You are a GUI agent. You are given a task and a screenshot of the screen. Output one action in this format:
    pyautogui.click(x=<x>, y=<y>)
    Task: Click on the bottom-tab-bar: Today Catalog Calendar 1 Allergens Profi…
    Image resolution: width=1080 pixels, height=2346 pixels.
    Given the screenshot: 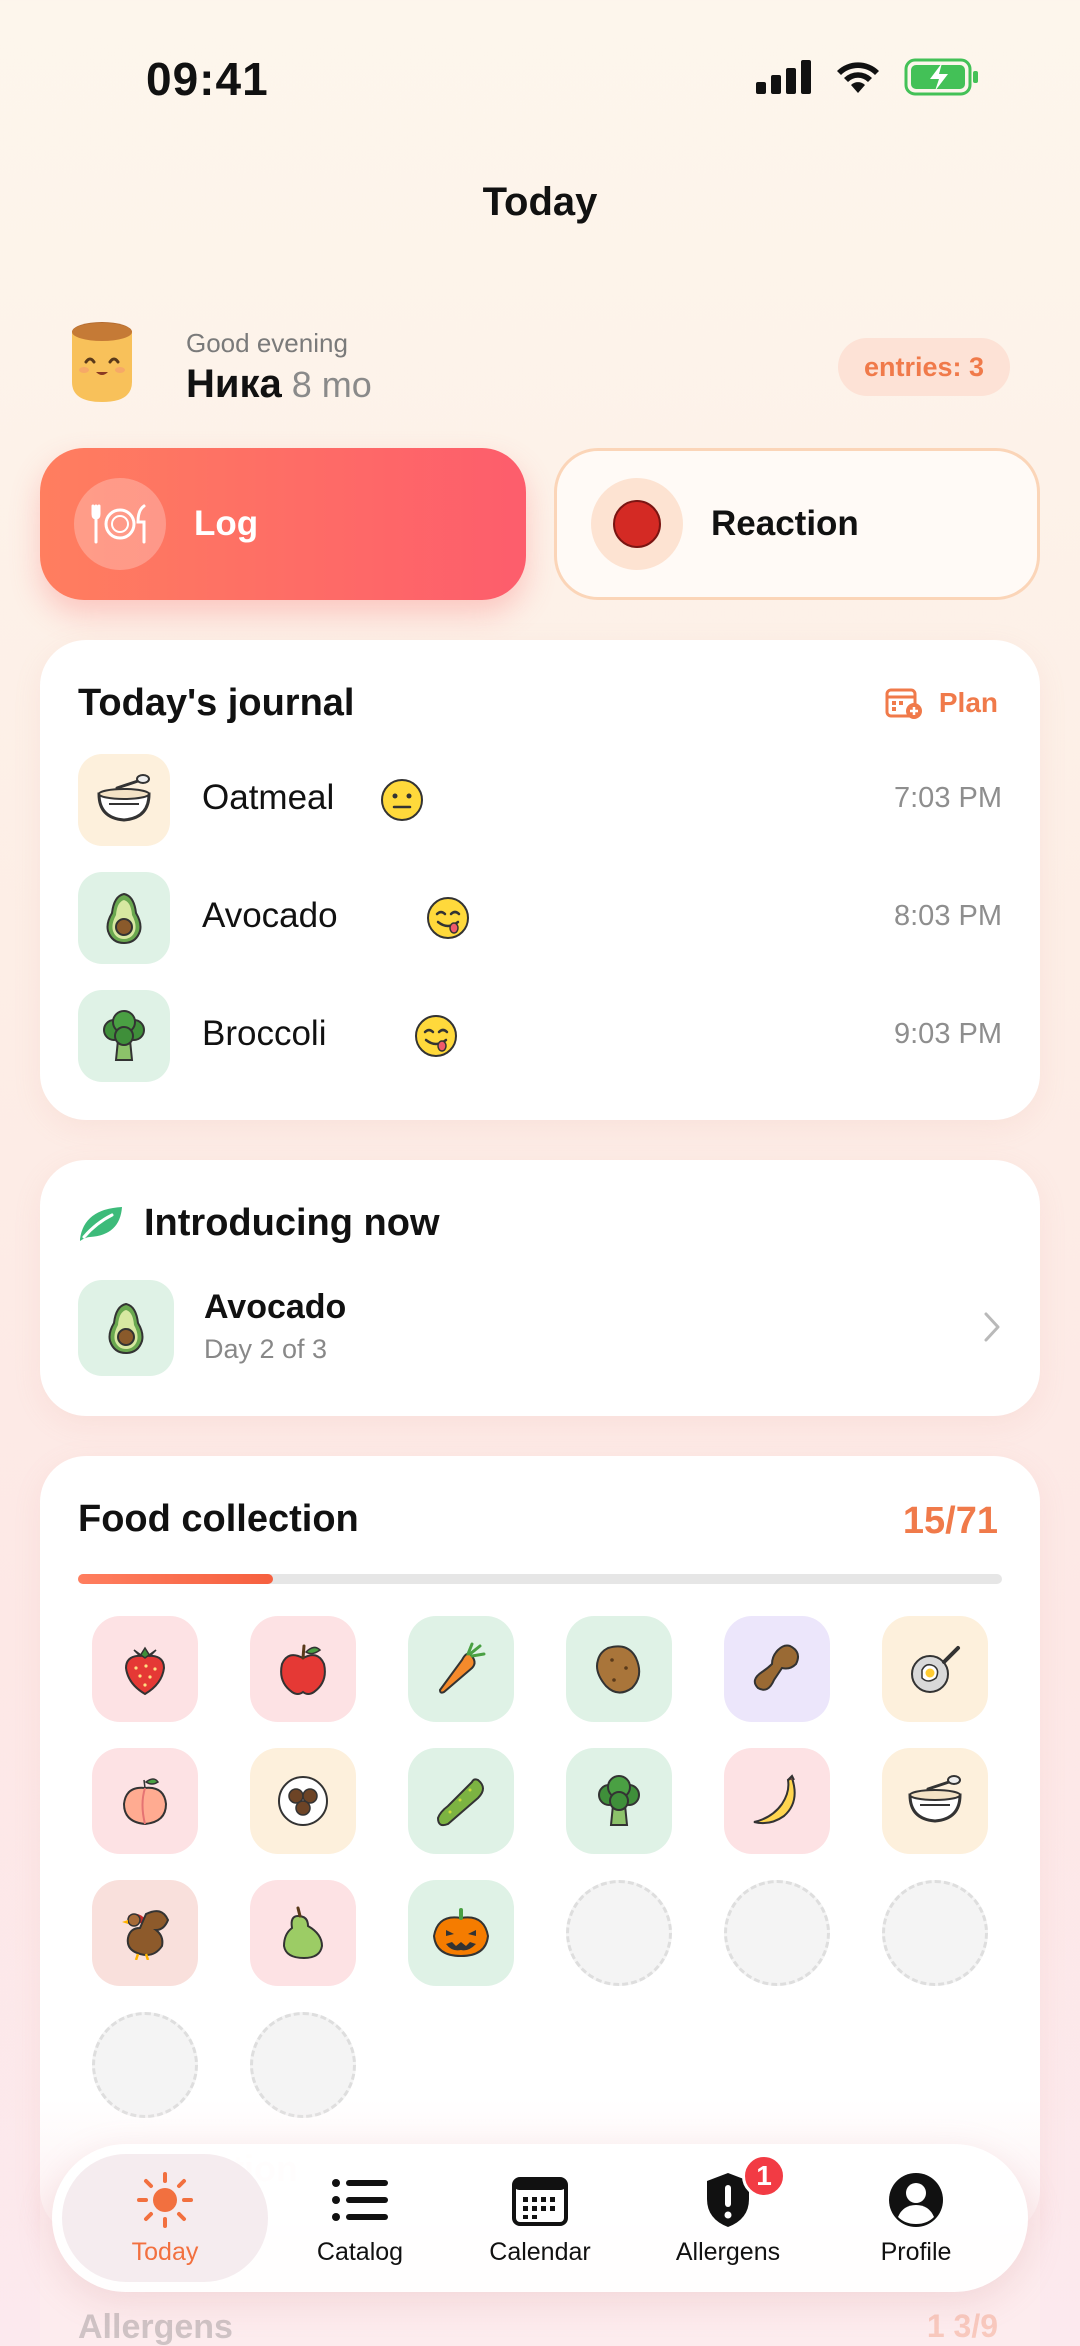 What is the action you would take?
    pyautogui.click(x=540, y=2218)
    